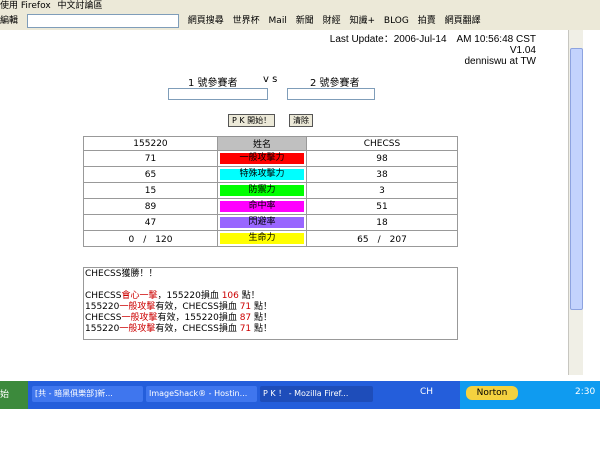  I want to click on player2-input, so click(331, 94).